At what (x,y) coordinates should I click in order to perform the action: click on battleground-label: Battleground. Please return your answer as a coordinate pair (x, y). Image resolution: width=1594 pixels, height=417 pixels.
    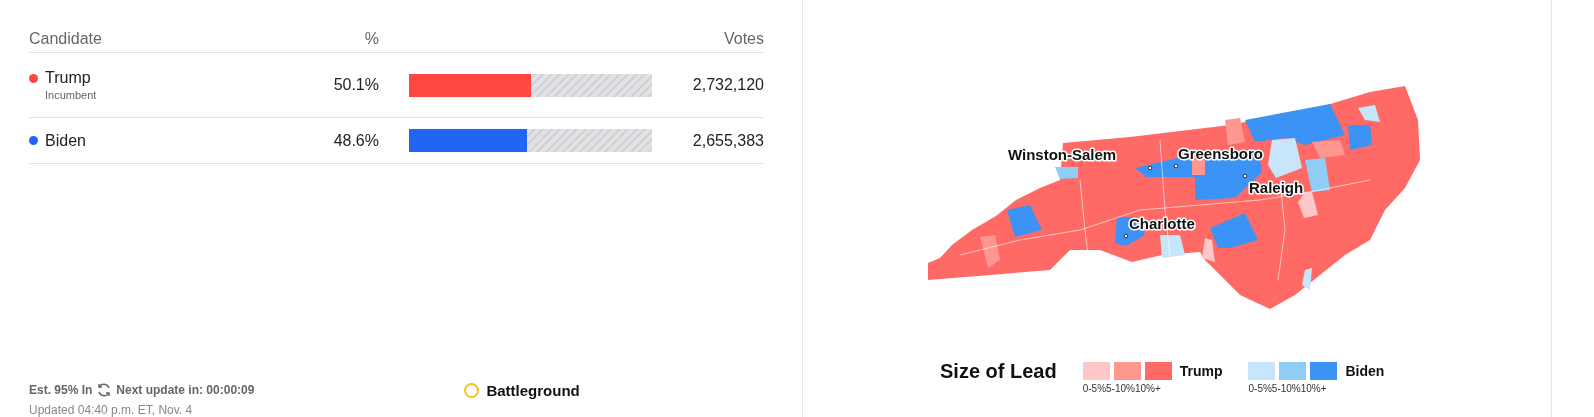
    Looking at the image, I should click on (533, 390).